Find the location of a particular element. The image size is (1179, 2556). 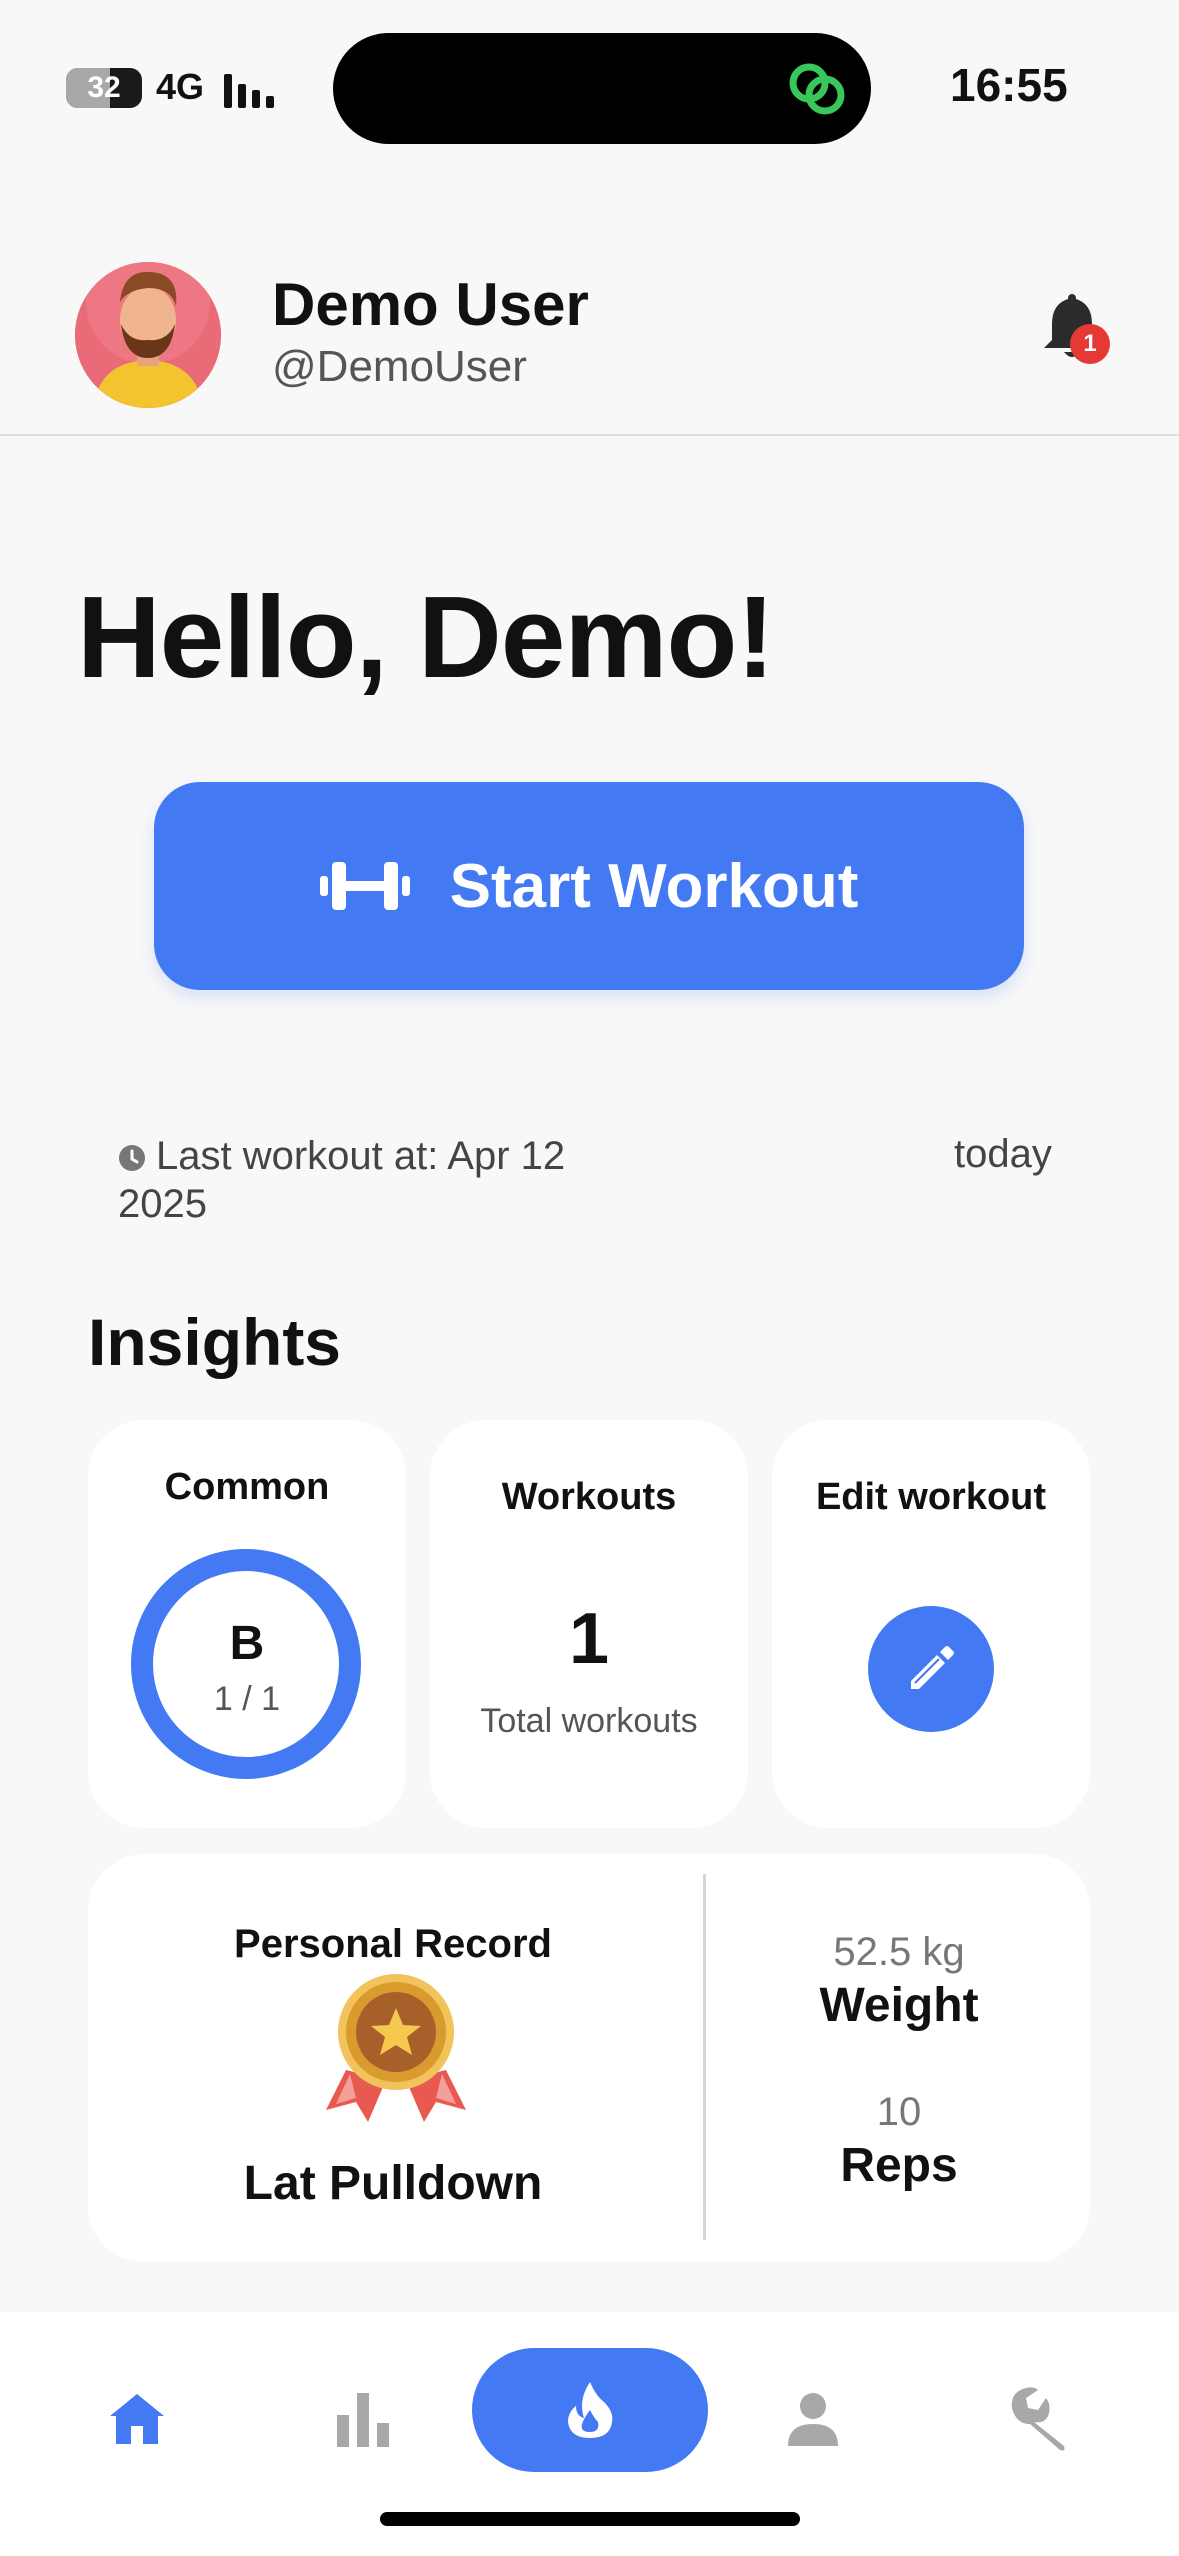

dumbbell-icon is located at coordinates (364, 886).